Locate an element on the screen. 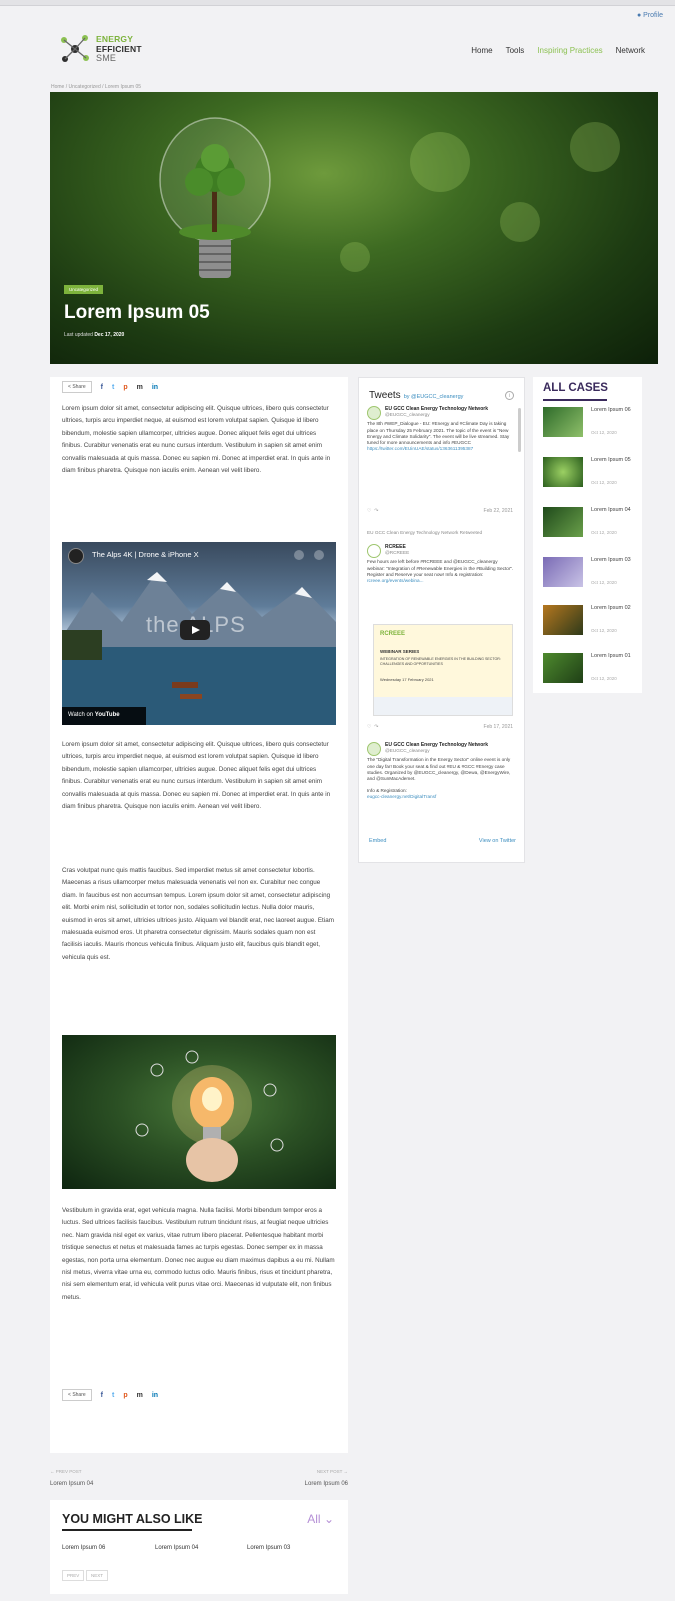 The width and height of the screenshot is (675, 1601). updated-date: Dec 17, 2020 is located at coordinates (109, 335).